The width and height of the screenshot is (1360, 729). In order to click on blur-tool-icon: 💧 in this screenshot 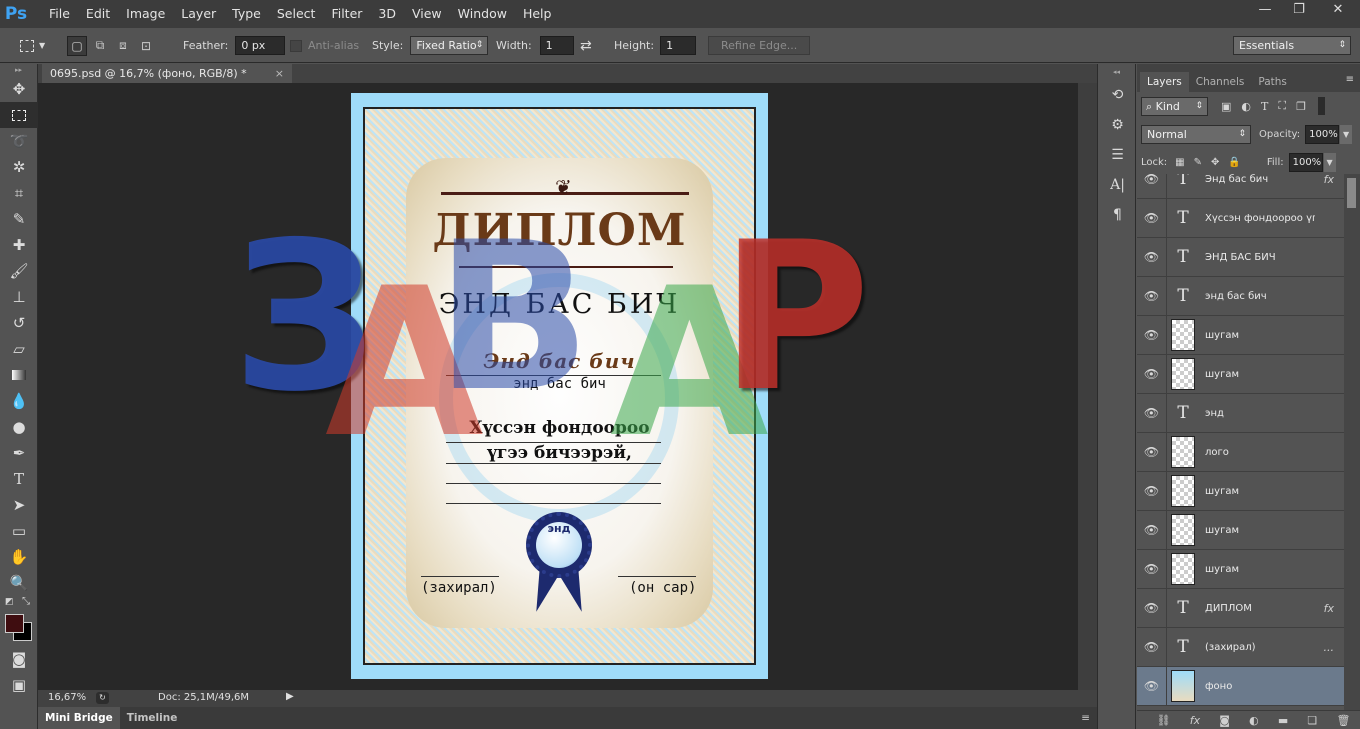, I will do `click(19, 401)`.